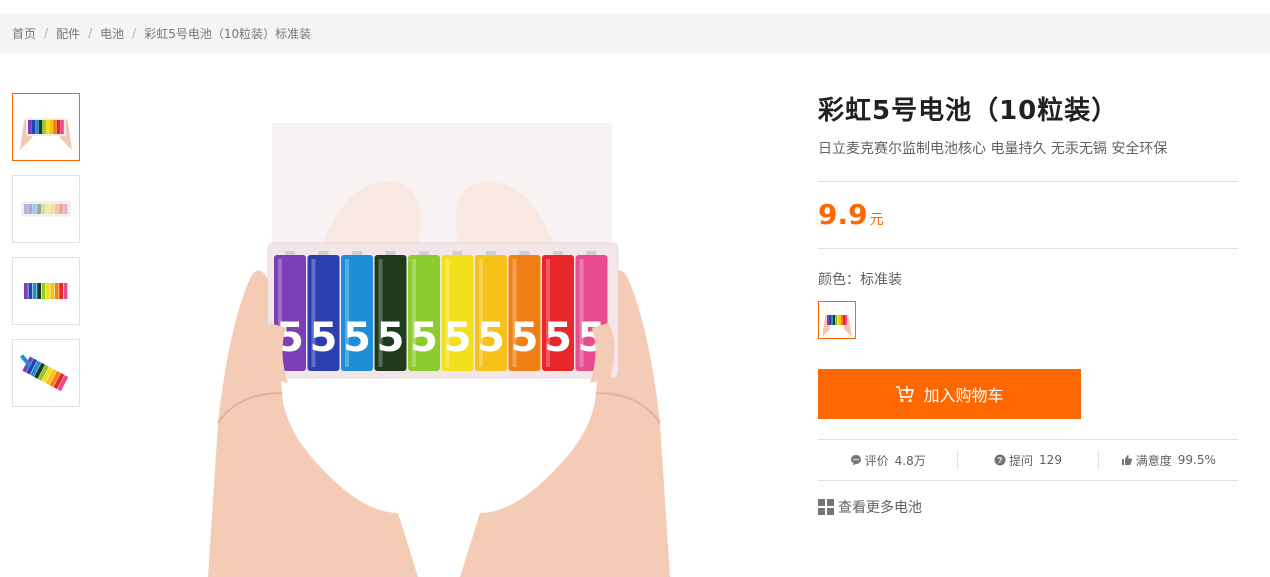 Image resolution: width=1270 pixels, height=577 pixels. What do you see at coordinates (635, 33) in the screenshot?
I see `breadcrumb: 首页 / 配件 / 电池 / 彩虹5号电池（10粒装）标准装` at bounding box center [635, 33].